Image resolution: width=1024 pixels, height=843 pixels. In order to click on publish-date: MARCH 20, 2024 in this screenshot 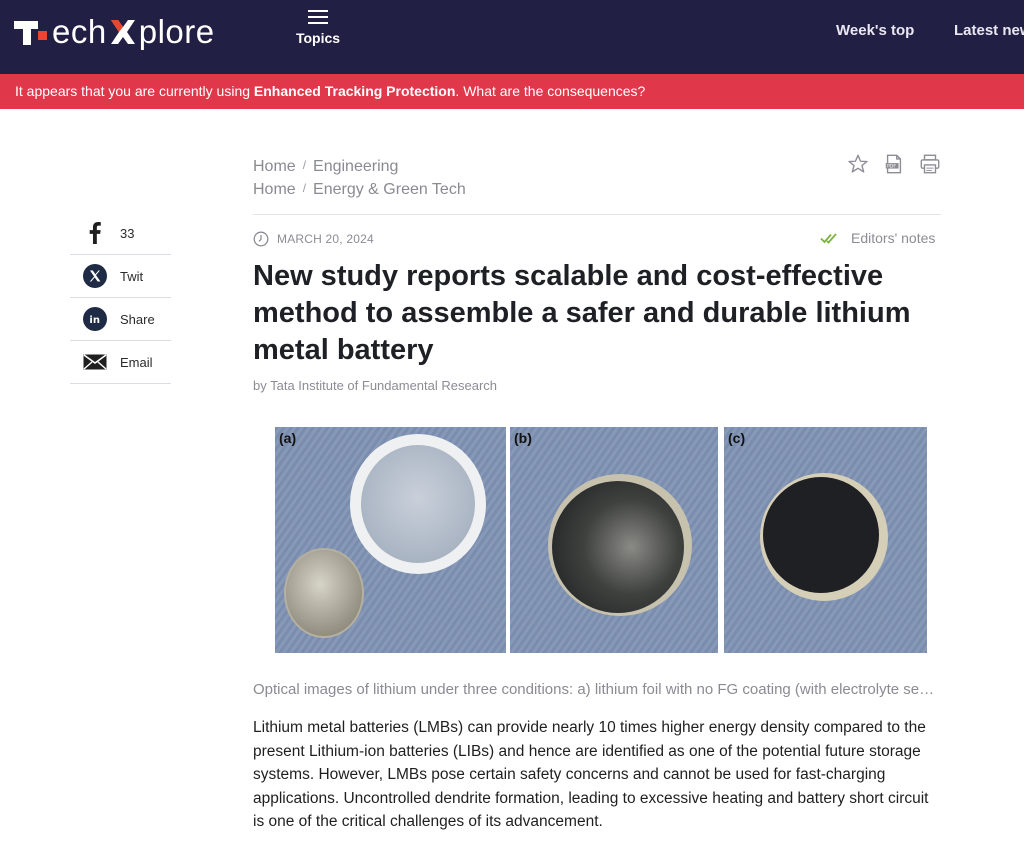, I will do `click(313, 239)`.